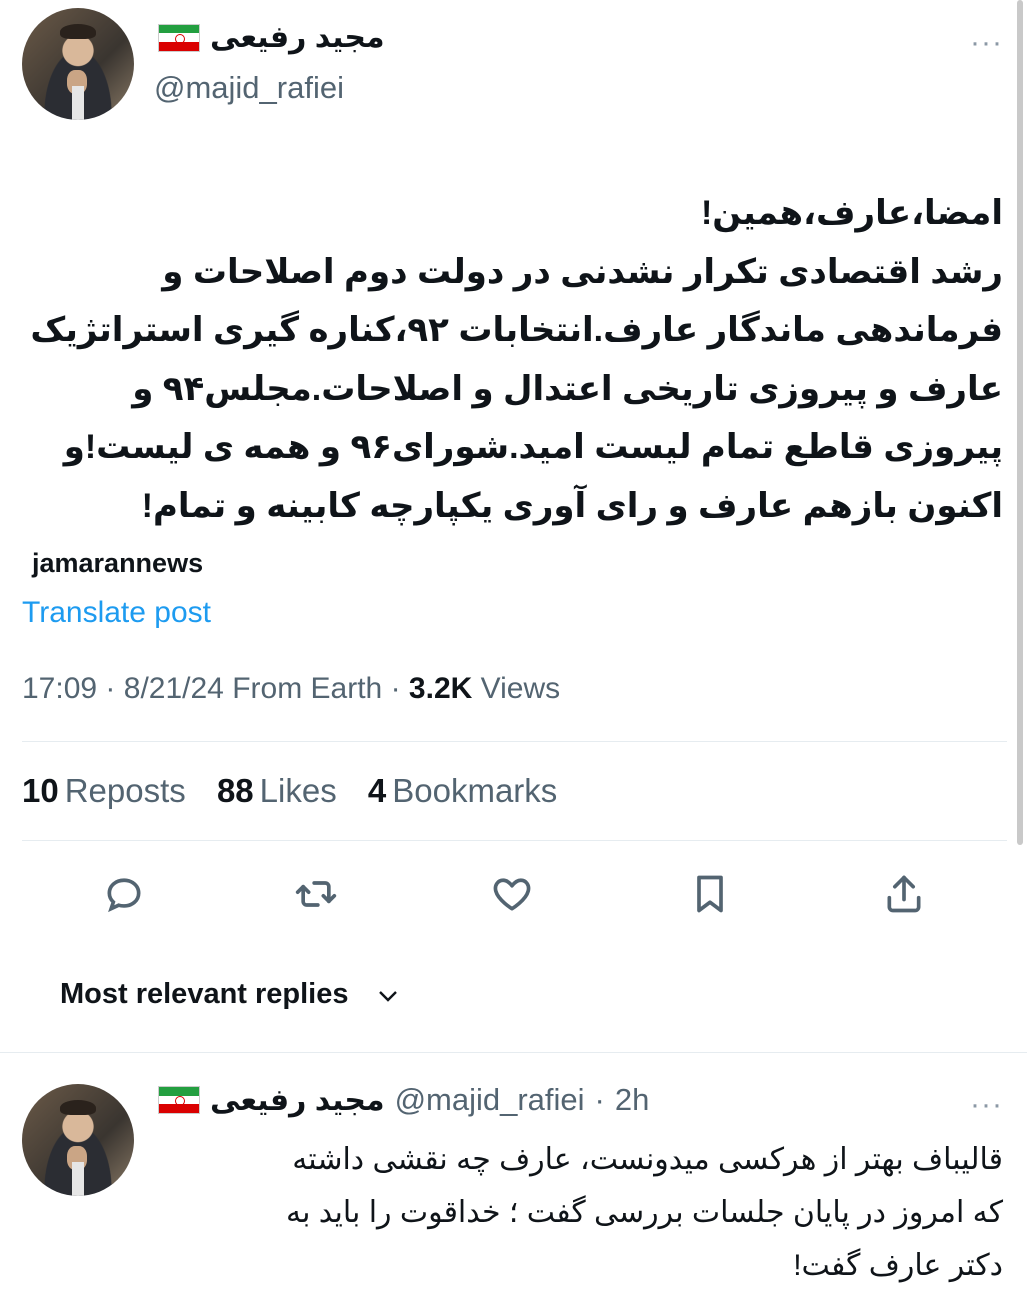  I want to click on likes-label: Likes, so click(298, 790).